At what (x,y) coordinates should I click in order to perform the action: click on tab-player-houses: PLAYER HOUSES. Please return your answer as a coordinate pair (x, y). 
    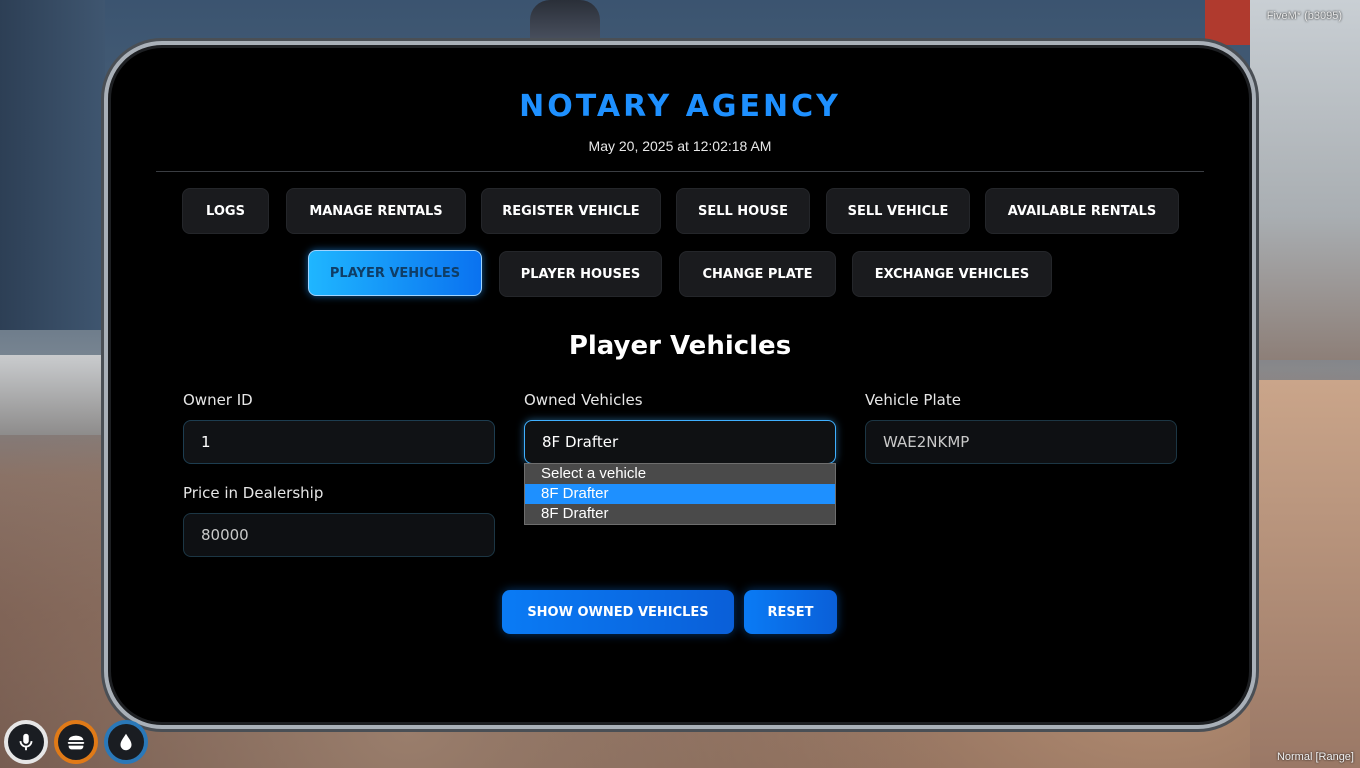
    Looking at the image, I should click on (580, 274).